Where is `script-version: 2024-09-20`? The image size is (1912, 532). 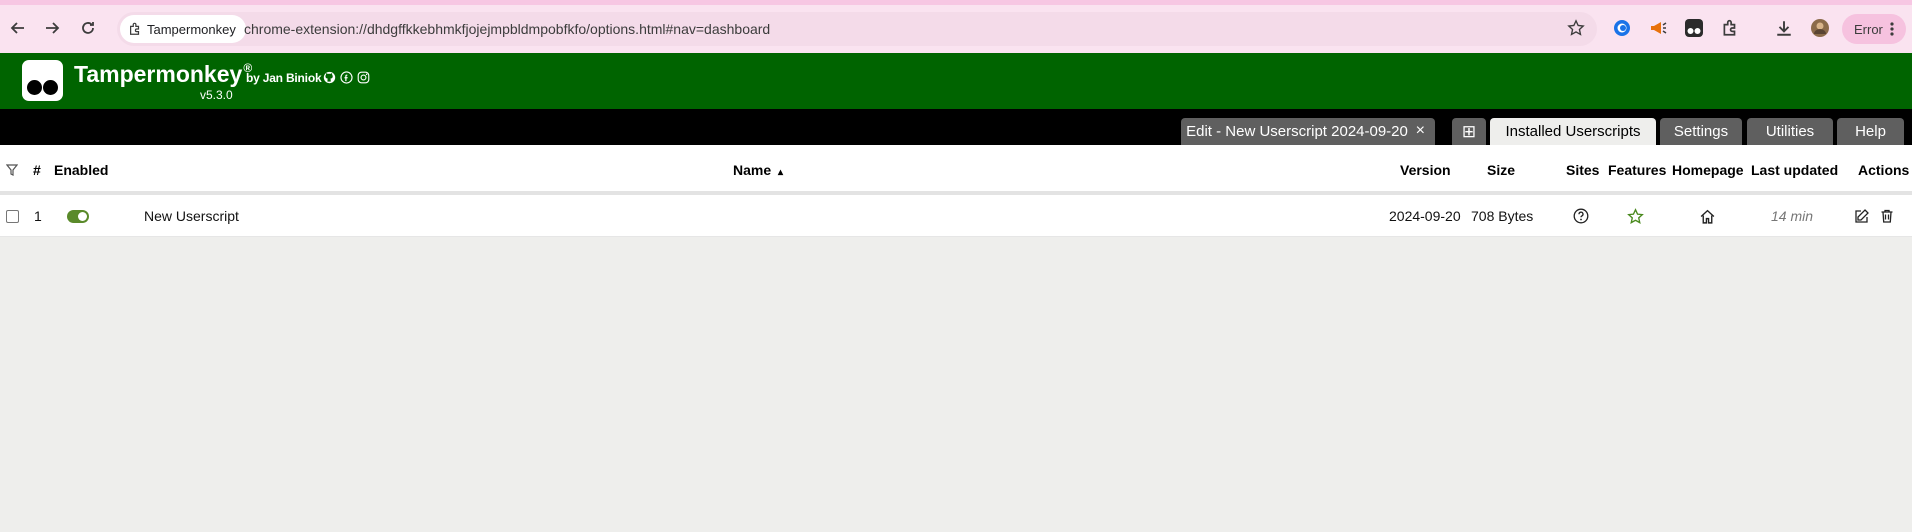
script-version: 2024-09-20 is located at coordinates (1425, 216).